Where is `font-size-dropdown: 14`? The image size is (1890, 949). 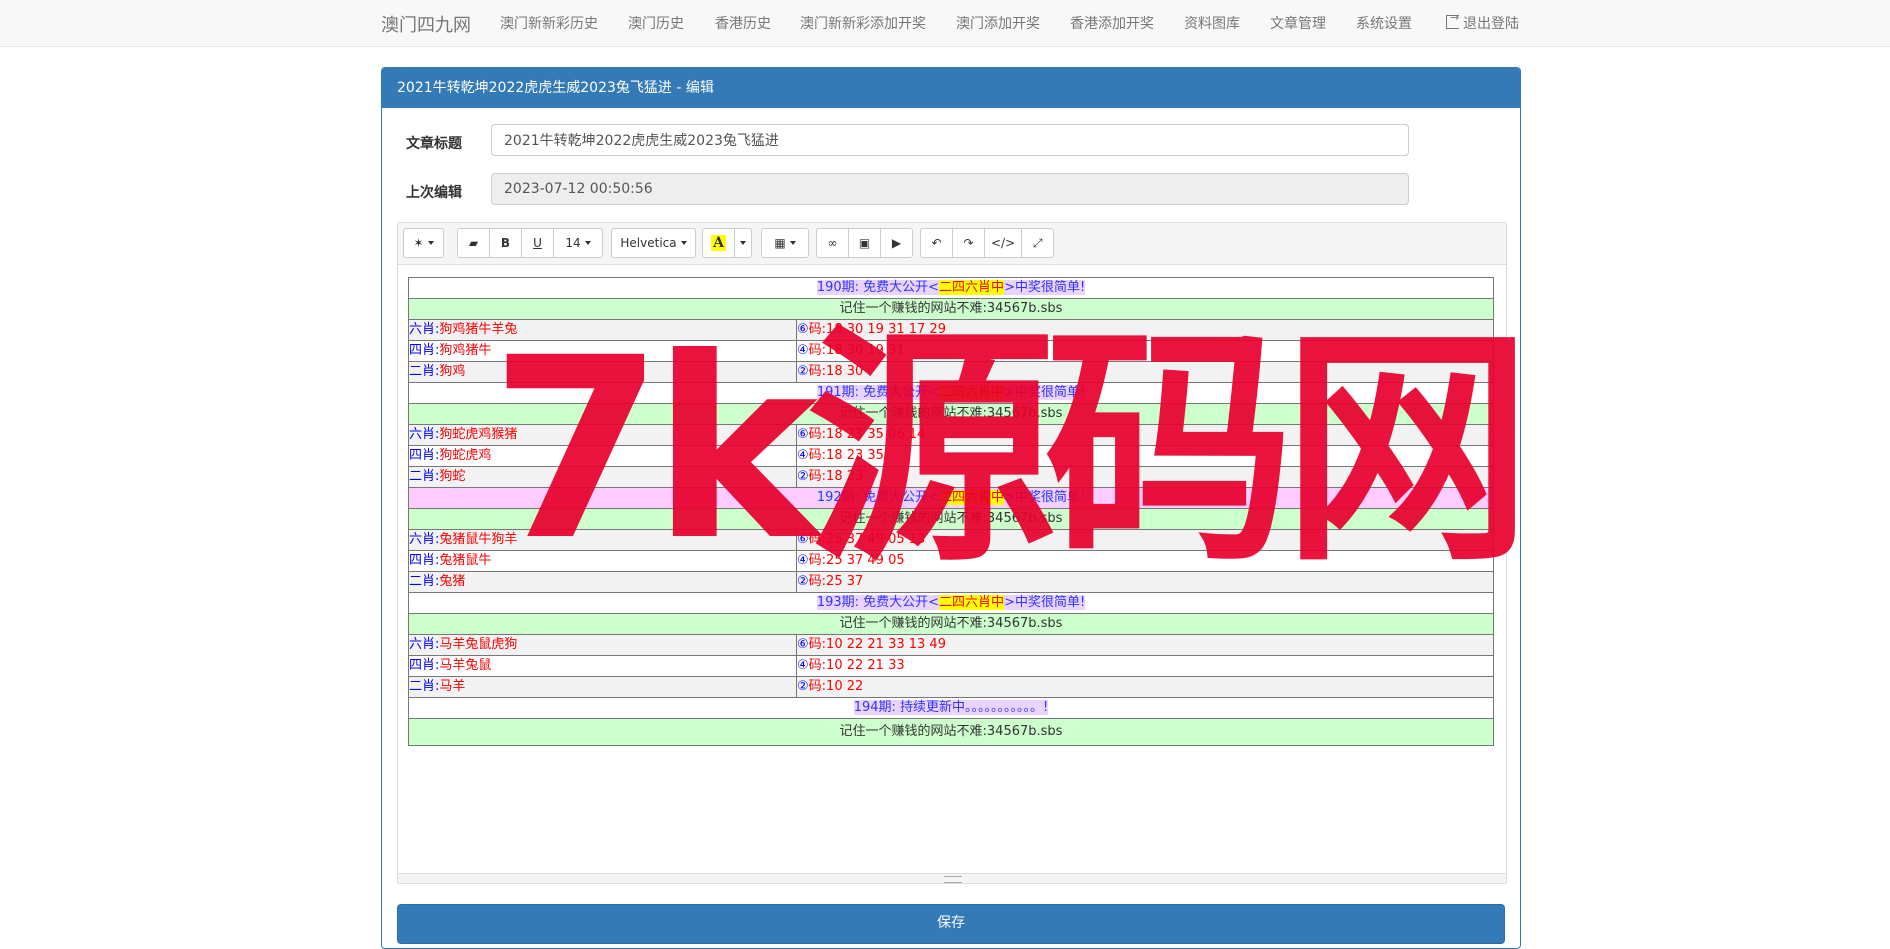
font-size-dropdown: 14 is located at coordinates (578, 243).